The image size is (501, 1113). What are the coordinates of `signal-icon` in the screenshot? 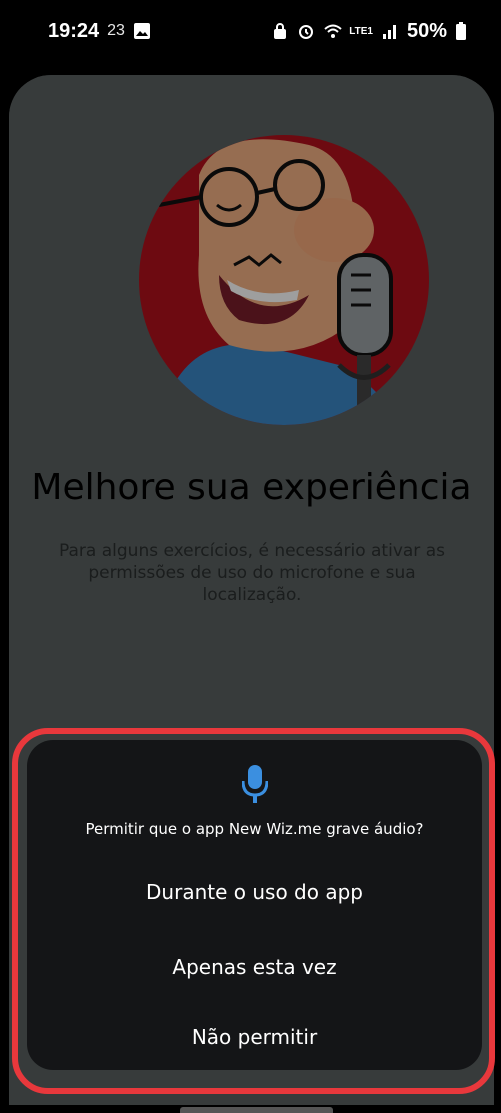 It's located at (390, 31).